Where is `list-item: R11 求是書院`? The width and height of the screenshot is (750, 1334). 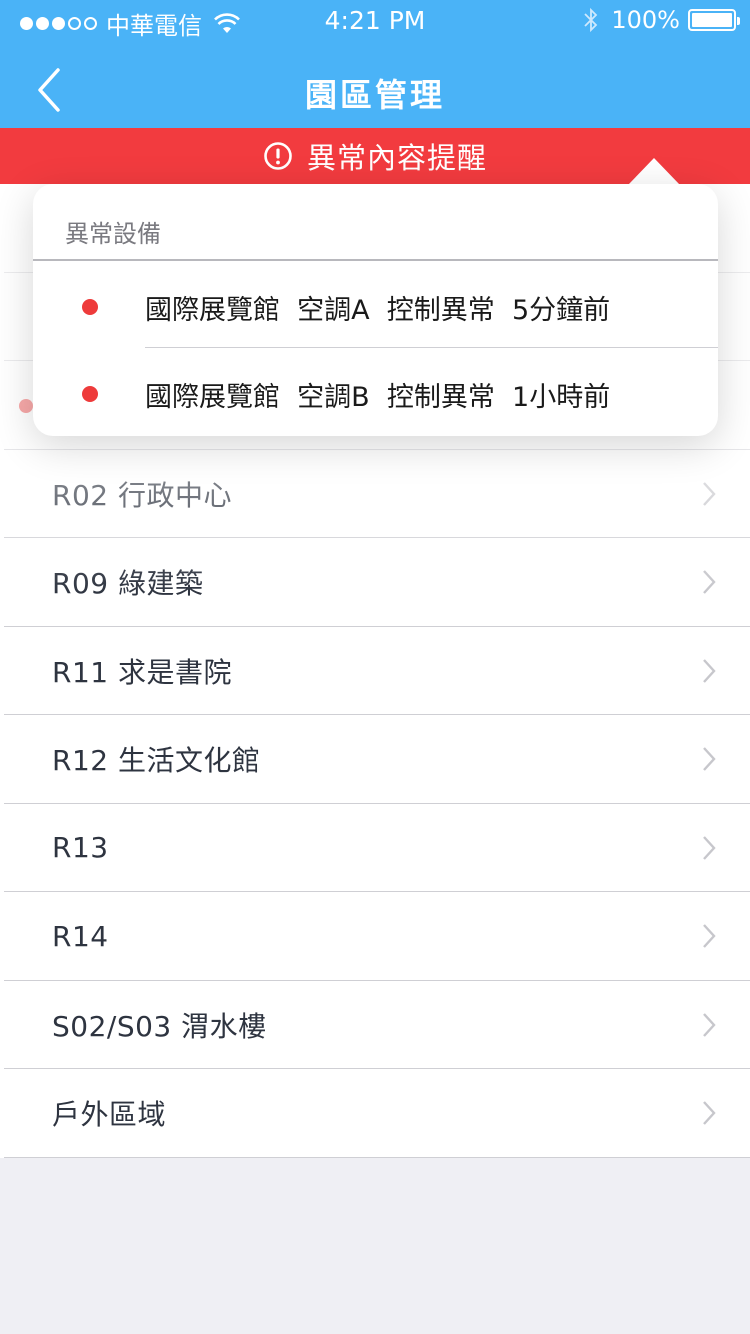 list-item: R11 求是書院 is located at coordinates (375, 670).